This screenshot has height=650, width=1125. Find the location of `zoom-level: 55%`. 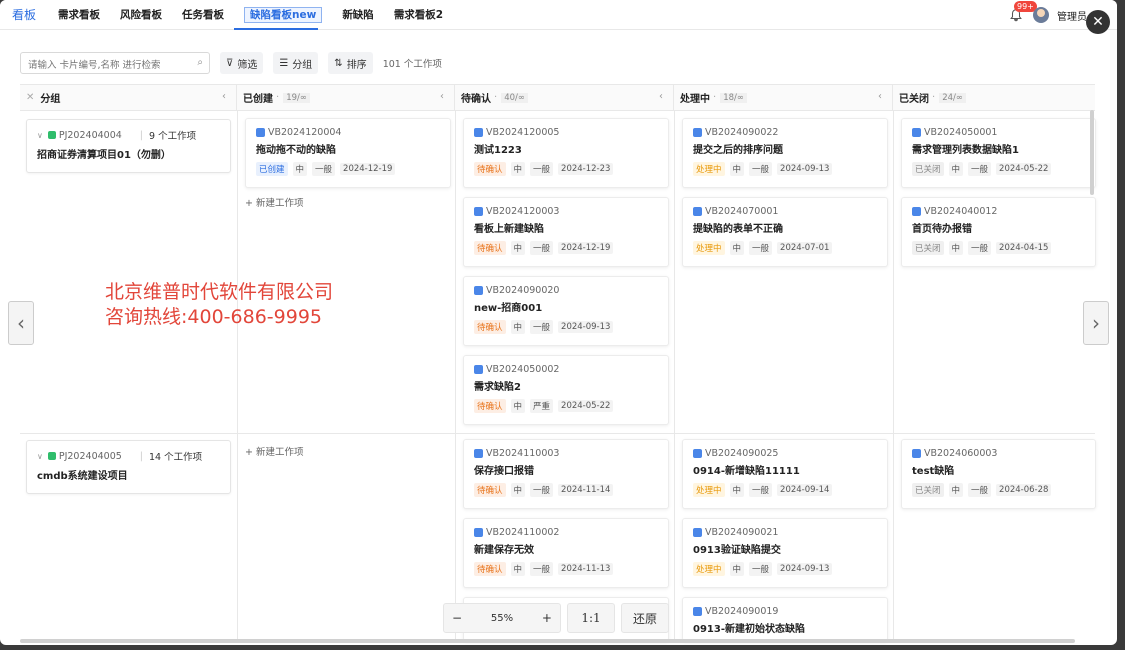

zoom-level: 55% is located at coordinates (502, 618).